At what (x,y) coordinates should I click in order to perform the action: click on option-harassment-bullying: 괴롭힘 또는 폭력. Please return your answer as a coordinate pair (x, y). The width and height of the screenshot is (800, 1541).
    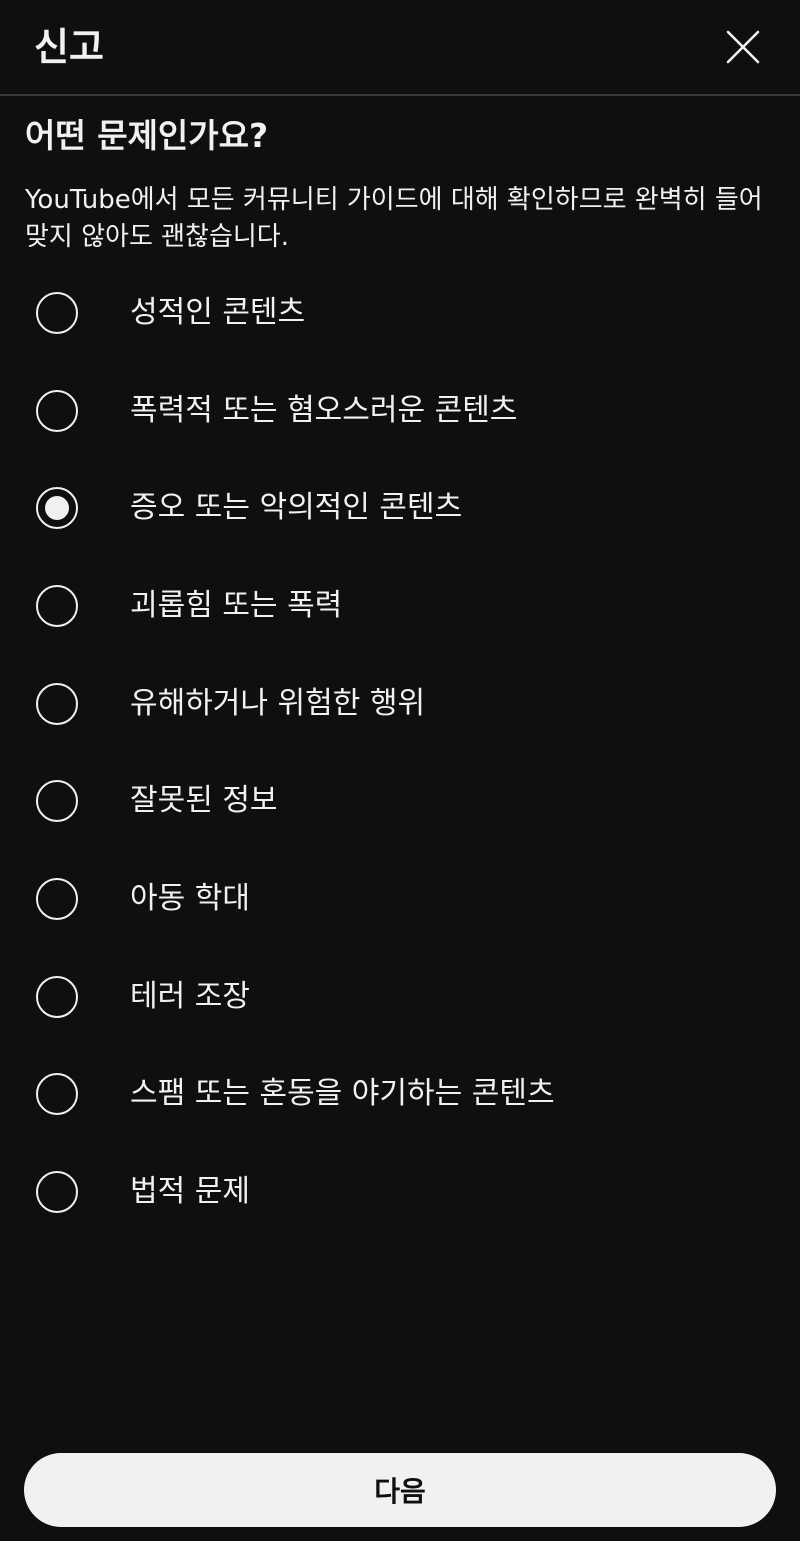
    Looking at the image, I should click on (400, 606).